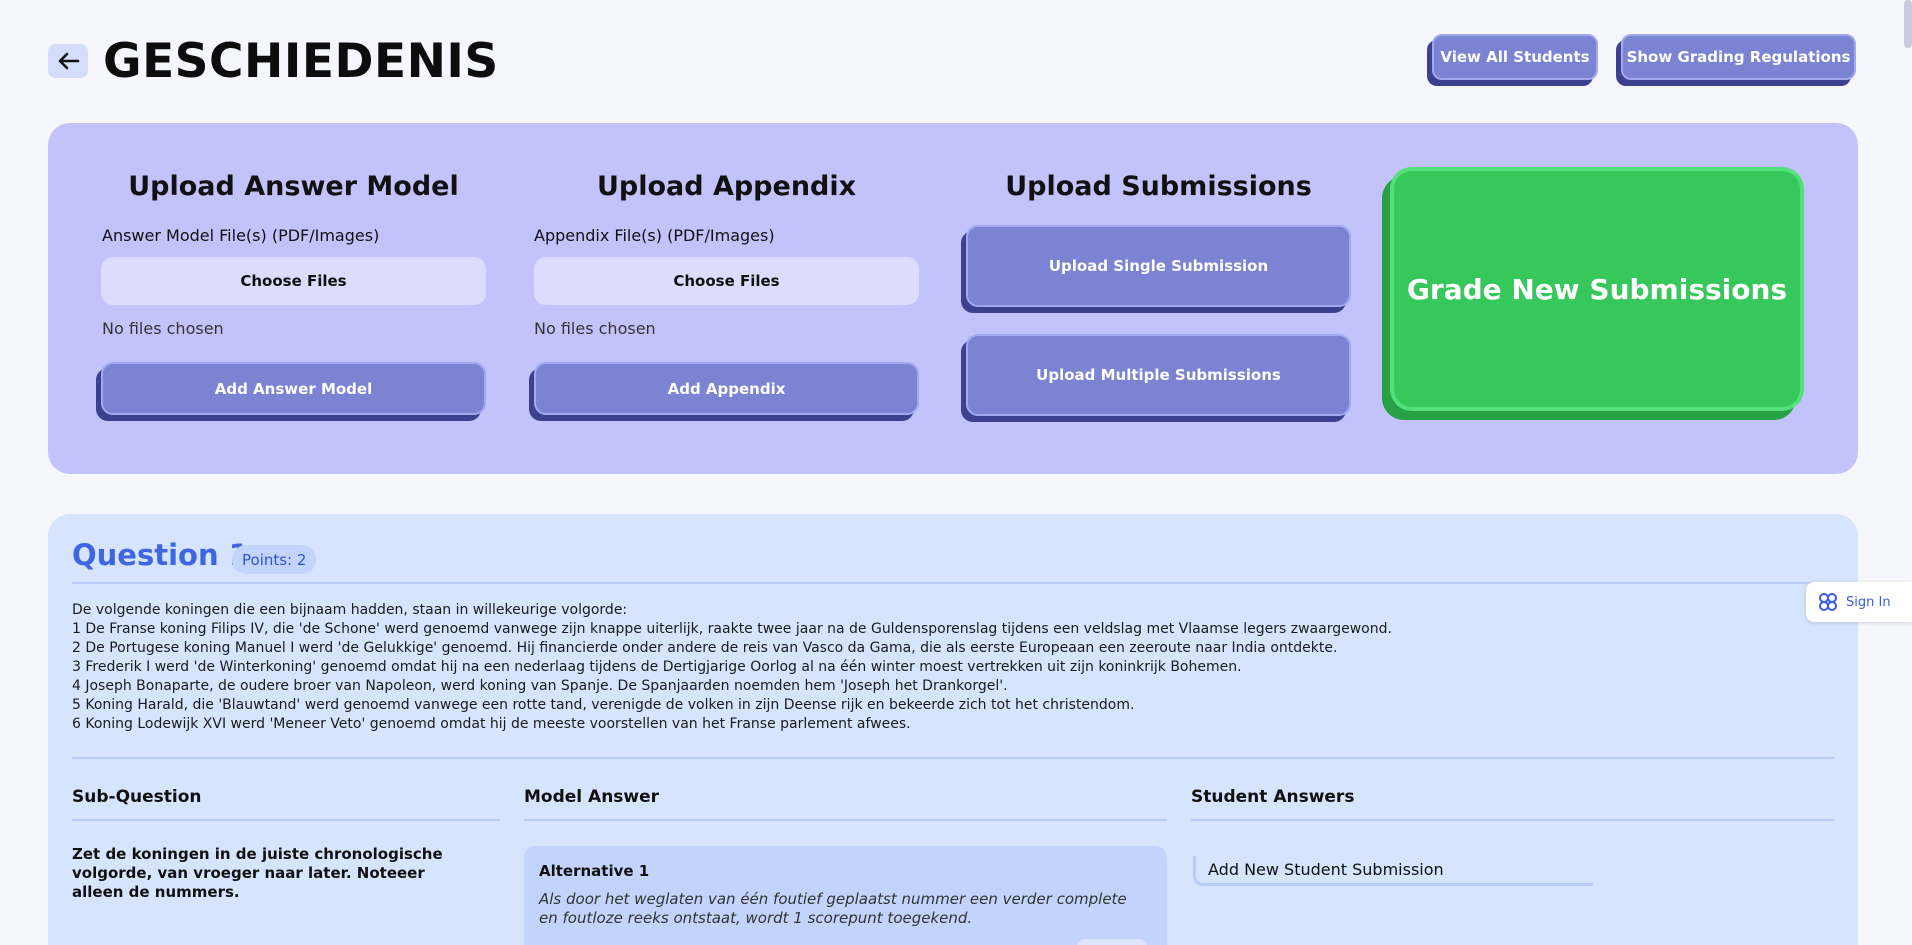 The width and height of the screenshot is (1912, 945). What do you see at coordinates (1908, 24) in the screenshot?
I see `scrollbar-thumb` at bounding box center [1908, 24].